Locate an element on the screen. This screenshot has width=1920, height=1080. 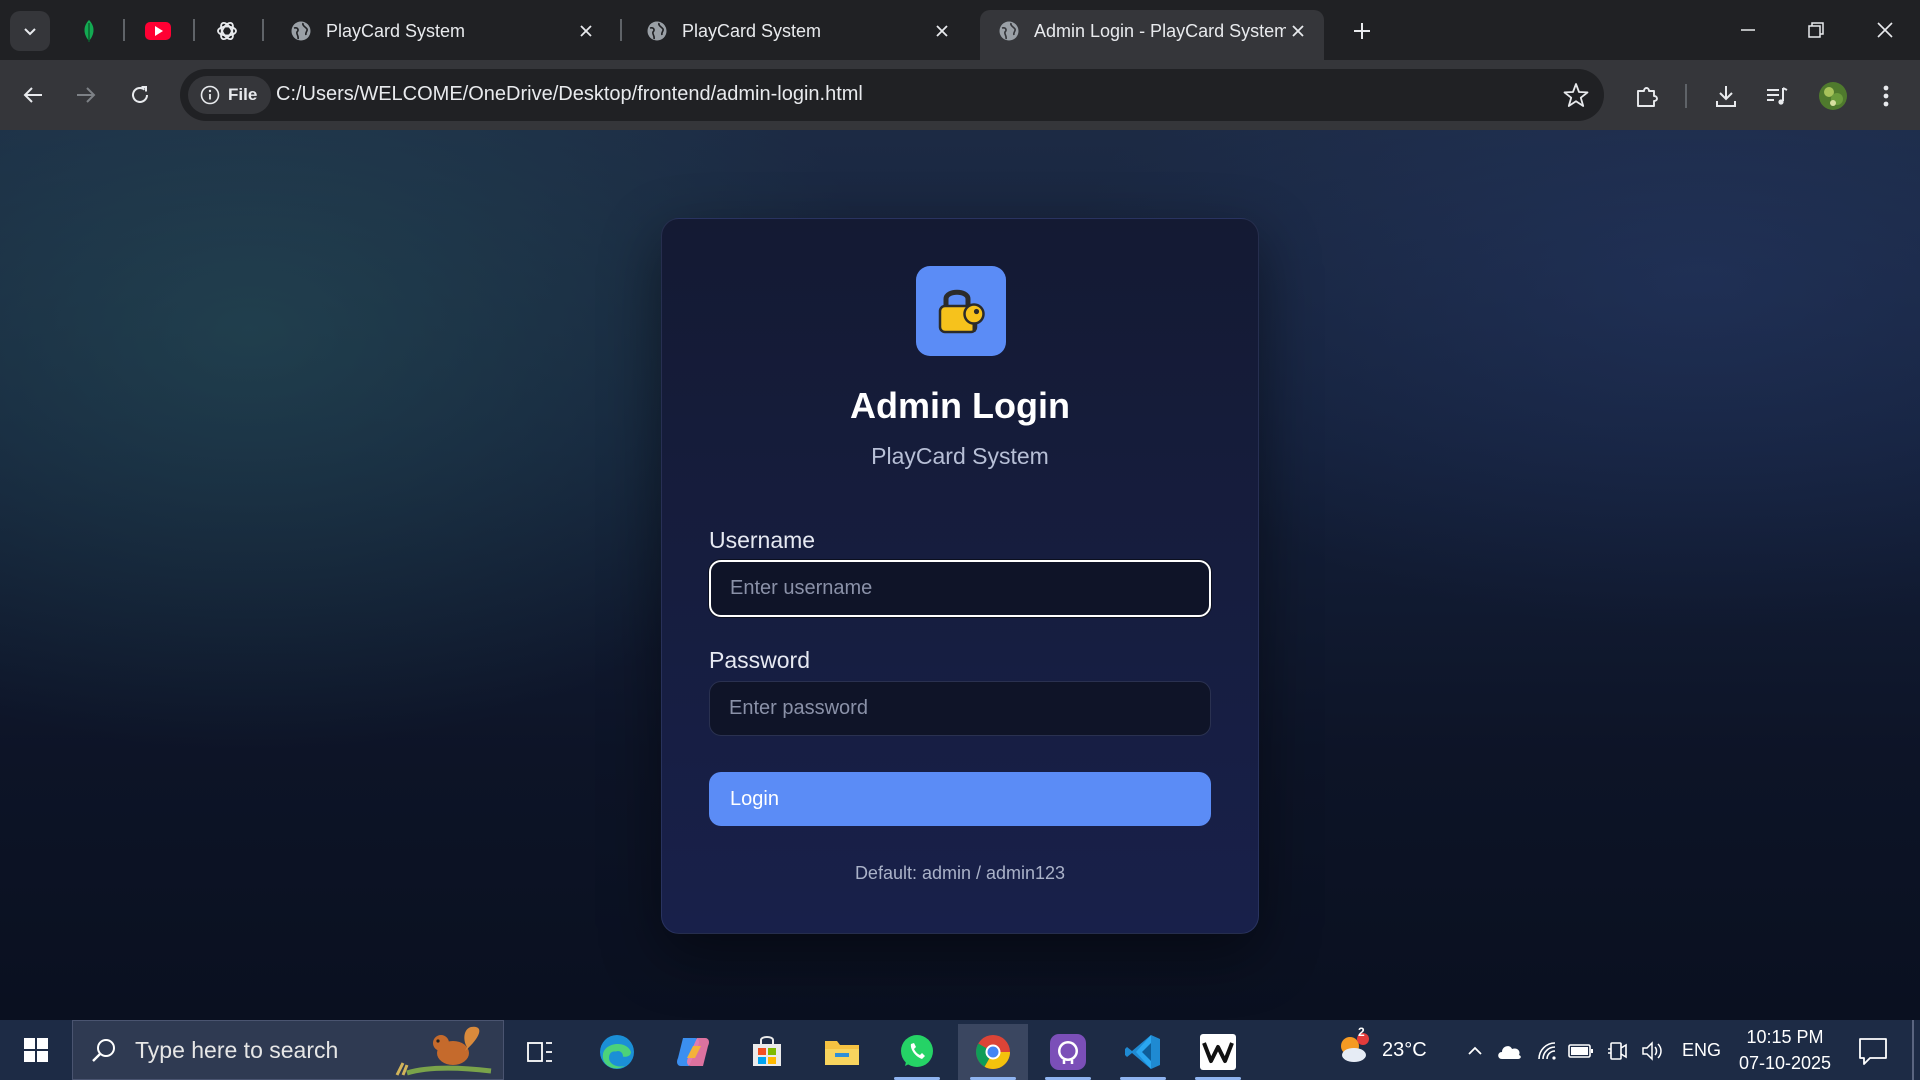
speaker-volume-icon is located at coordinates (1652, 1051).